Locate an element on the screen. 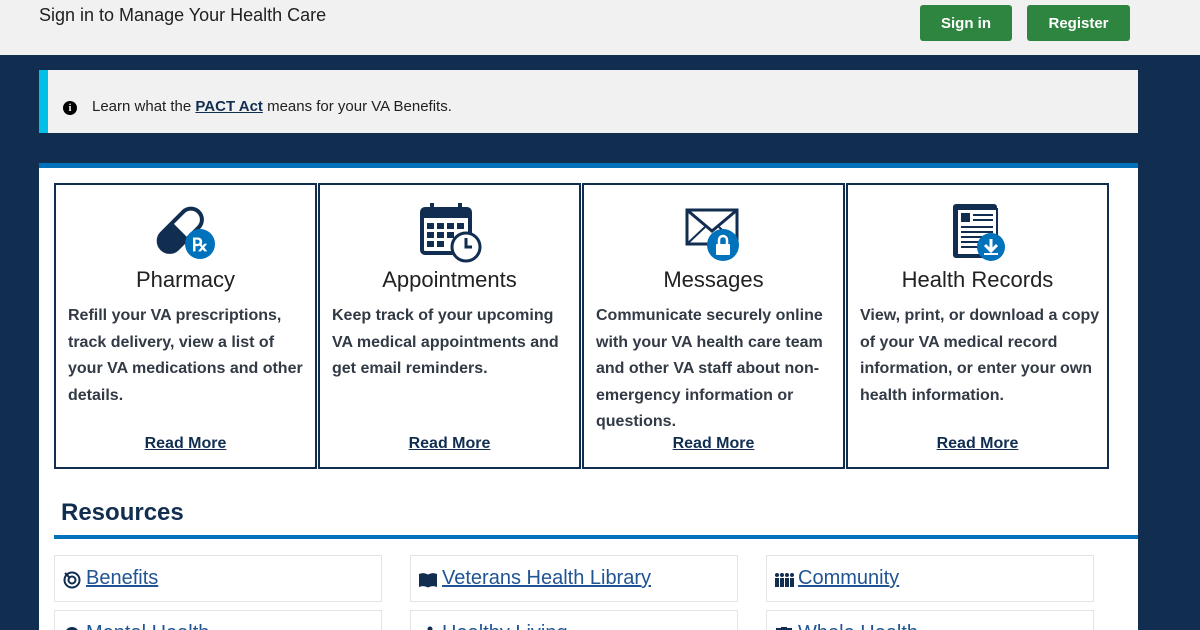 This screenshot has height=630, width=1200. pact-act-link: PACT Act is located at coordinates (229, 106).